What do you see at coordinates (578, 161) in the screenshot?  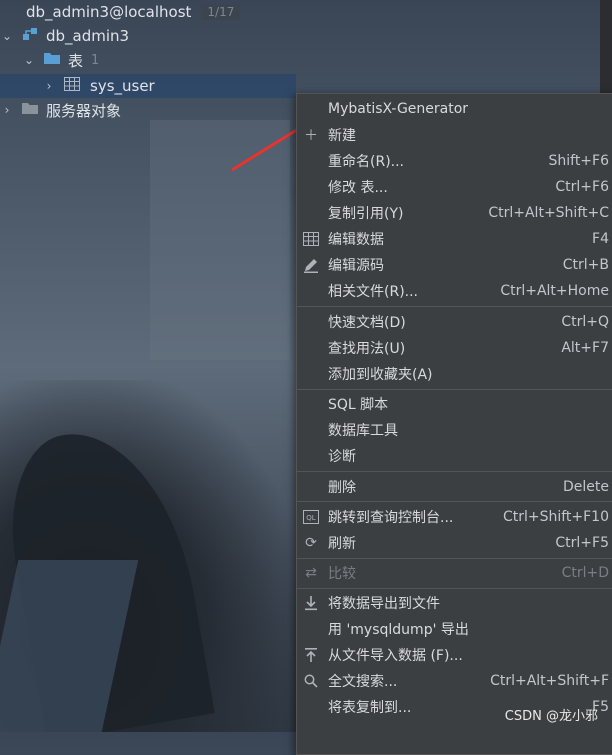 I see `menu-item-shortcut: Shift+F6` at bounding box center [578, 161].